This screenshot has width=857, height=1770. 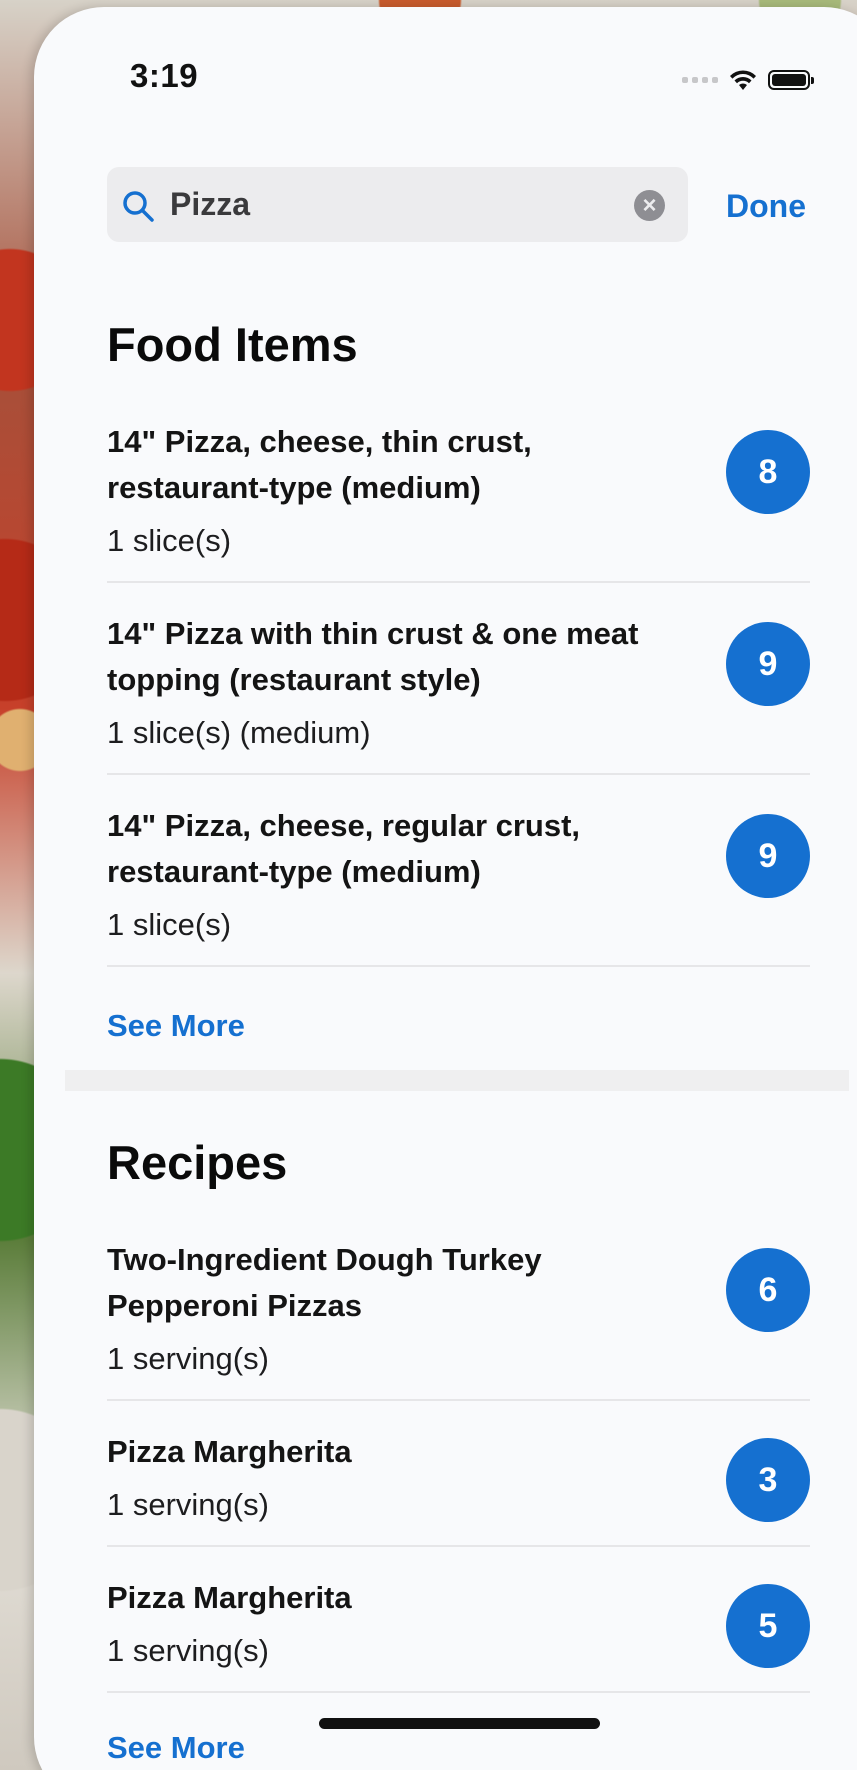 I want to click on points-badge: 3, so click(x=768, y=1480).